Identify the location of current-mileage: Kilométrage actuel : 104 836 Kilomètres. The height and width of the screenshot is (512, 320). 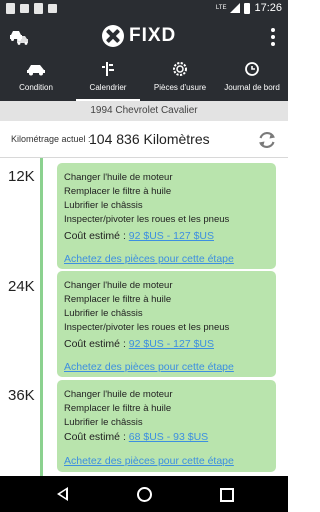
(144, 139).